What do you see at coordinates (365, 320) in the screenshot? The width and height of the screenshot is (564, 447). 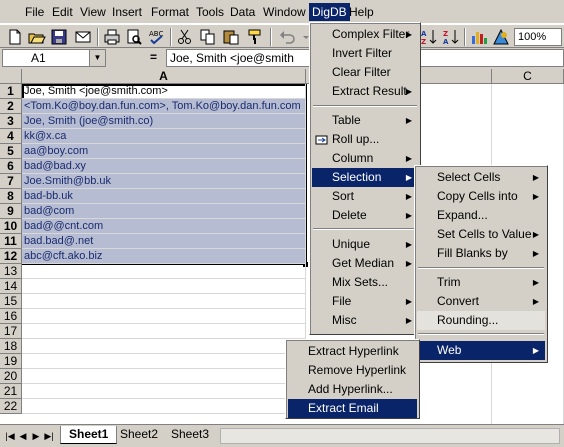 I see `menu-item-misc: Misc ▶` at bounding box center [365, 320].